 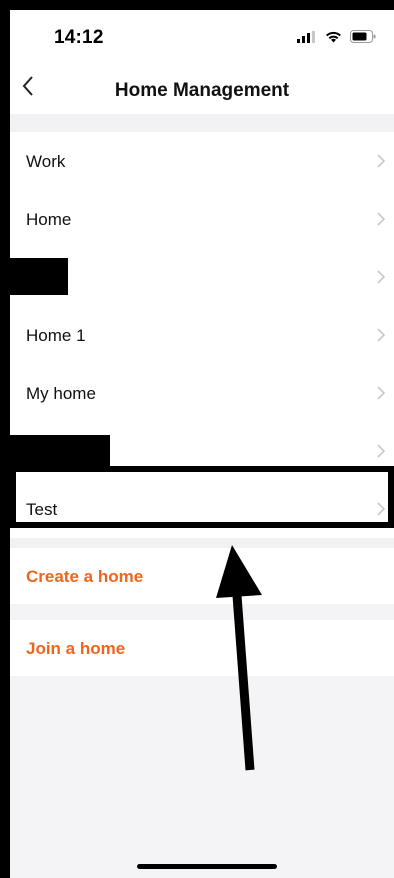 What do you see at coordinates (56, 335) in the screenshot?
I see `home-name: Home 1` at bounding box center [56, 335].